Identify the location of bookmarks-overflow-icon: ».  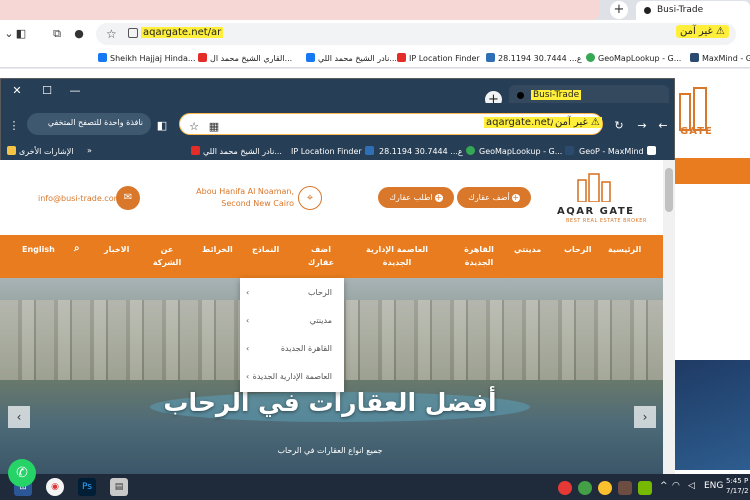
(89, 150).